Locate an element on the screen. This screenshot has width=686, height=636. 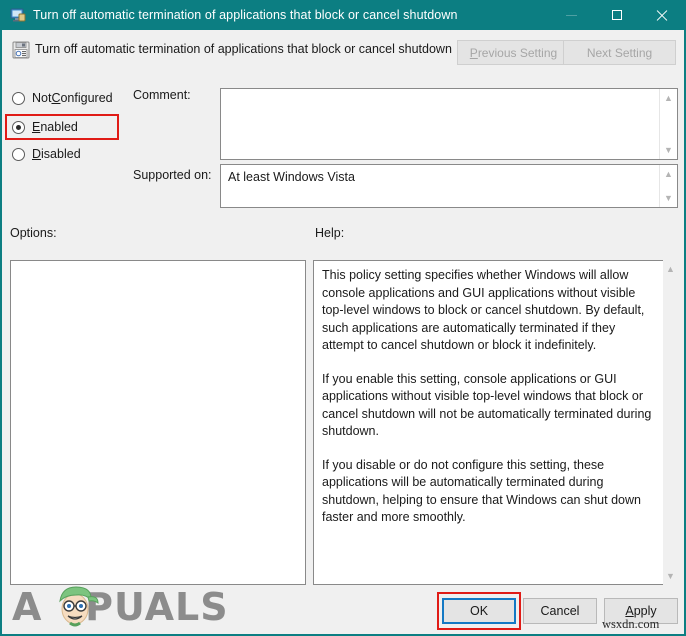
previous-setting-mnemonic: P is located at coordinates (473, 52).